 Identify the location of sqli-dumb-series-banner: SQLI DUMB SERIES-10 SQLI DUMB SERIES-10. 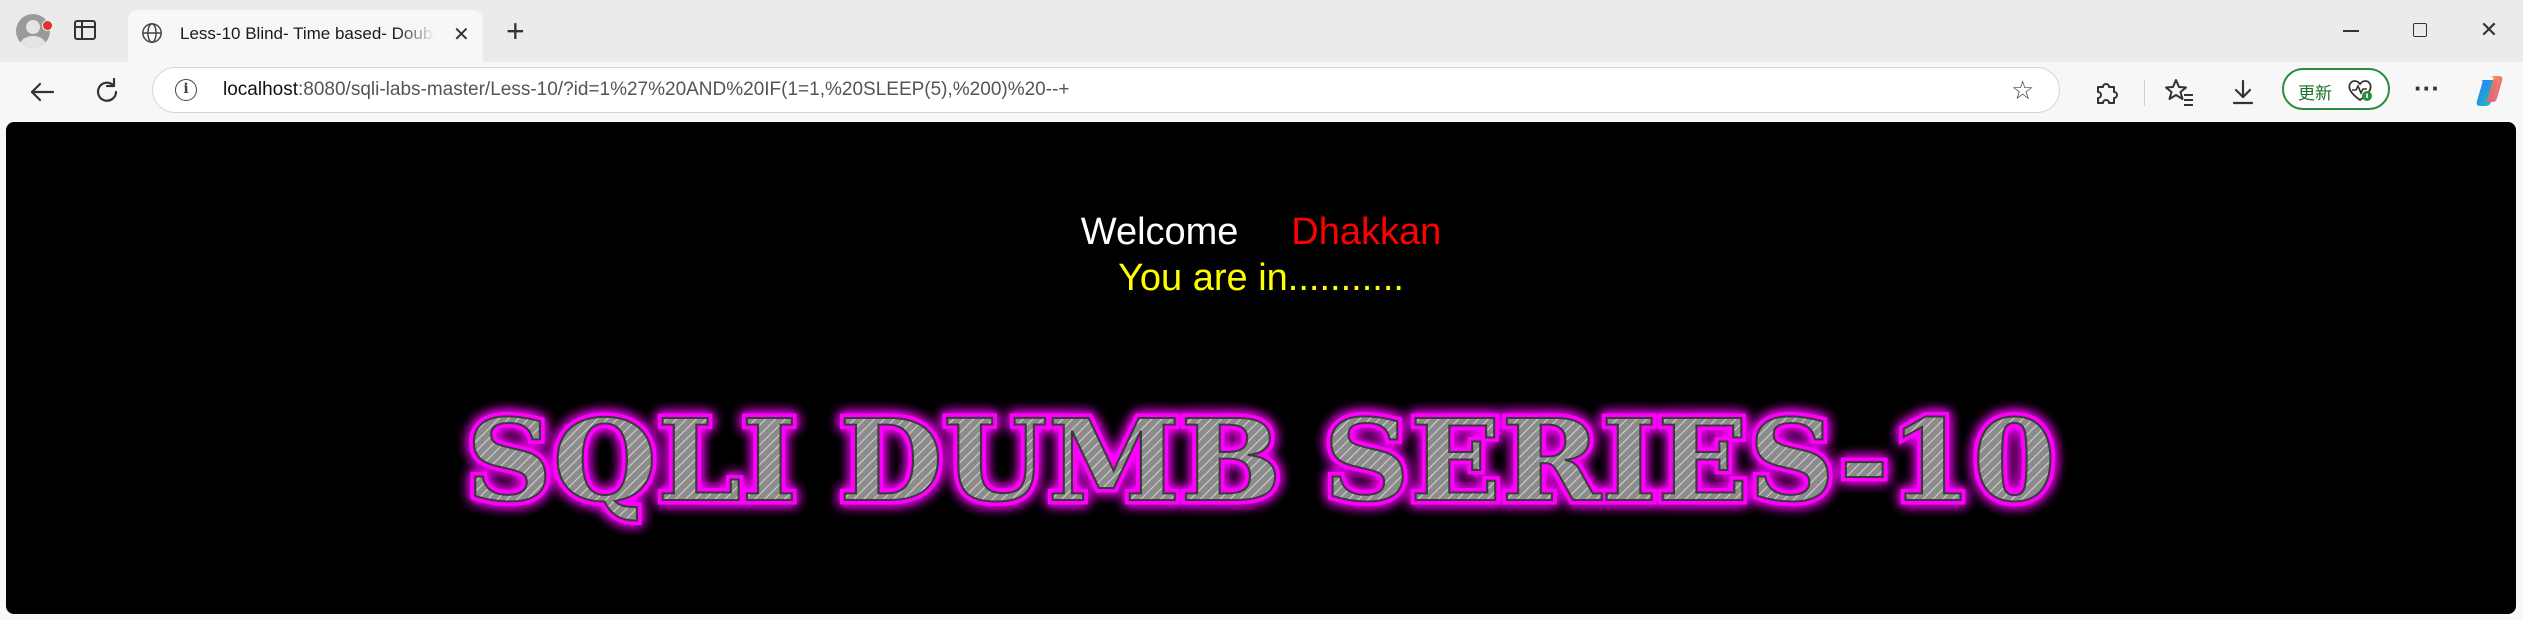
(1261, 462).